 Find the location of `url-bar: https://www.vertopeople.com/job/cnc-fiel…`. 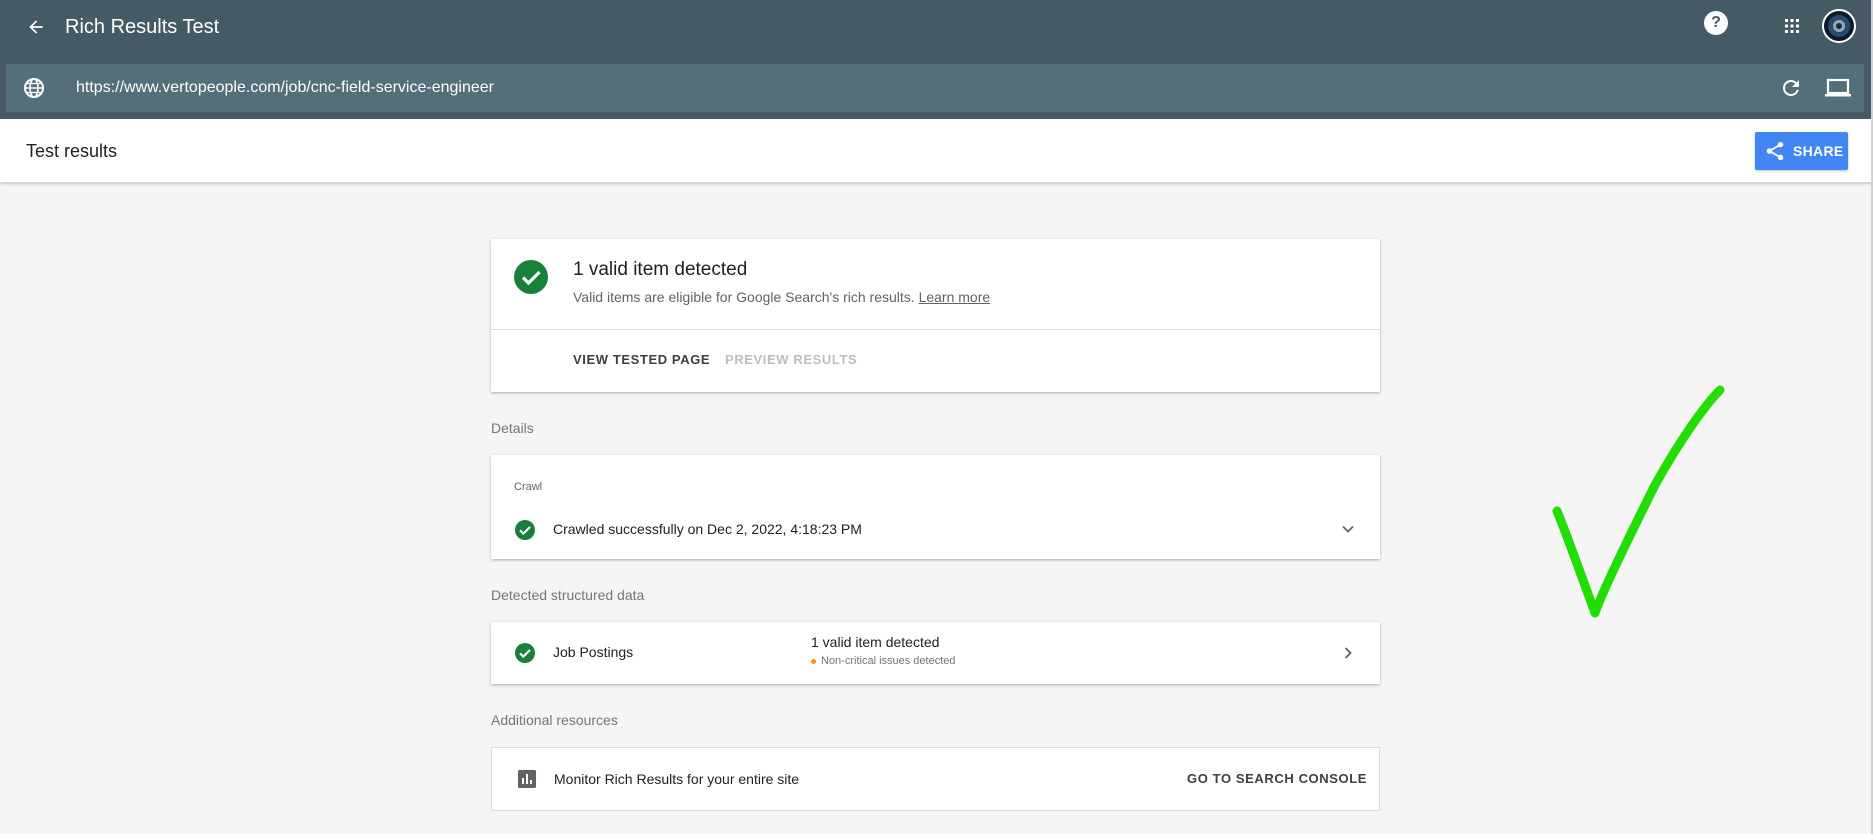

url-bar: https://www.vertopeople.com/job/cnc-fiel… is located at coordinates (935, 88).